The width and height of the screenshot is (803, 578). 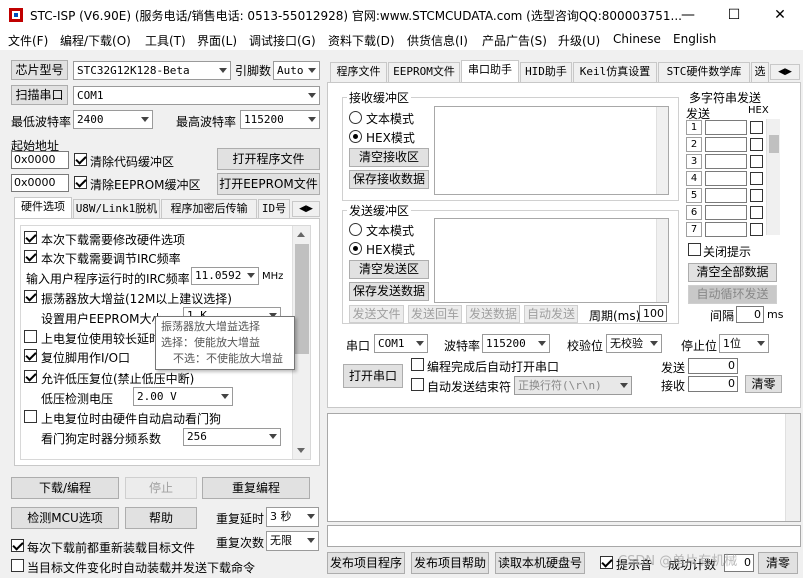 I want to click on menu-download: 资料下载(D), so click(x=361, y=40).